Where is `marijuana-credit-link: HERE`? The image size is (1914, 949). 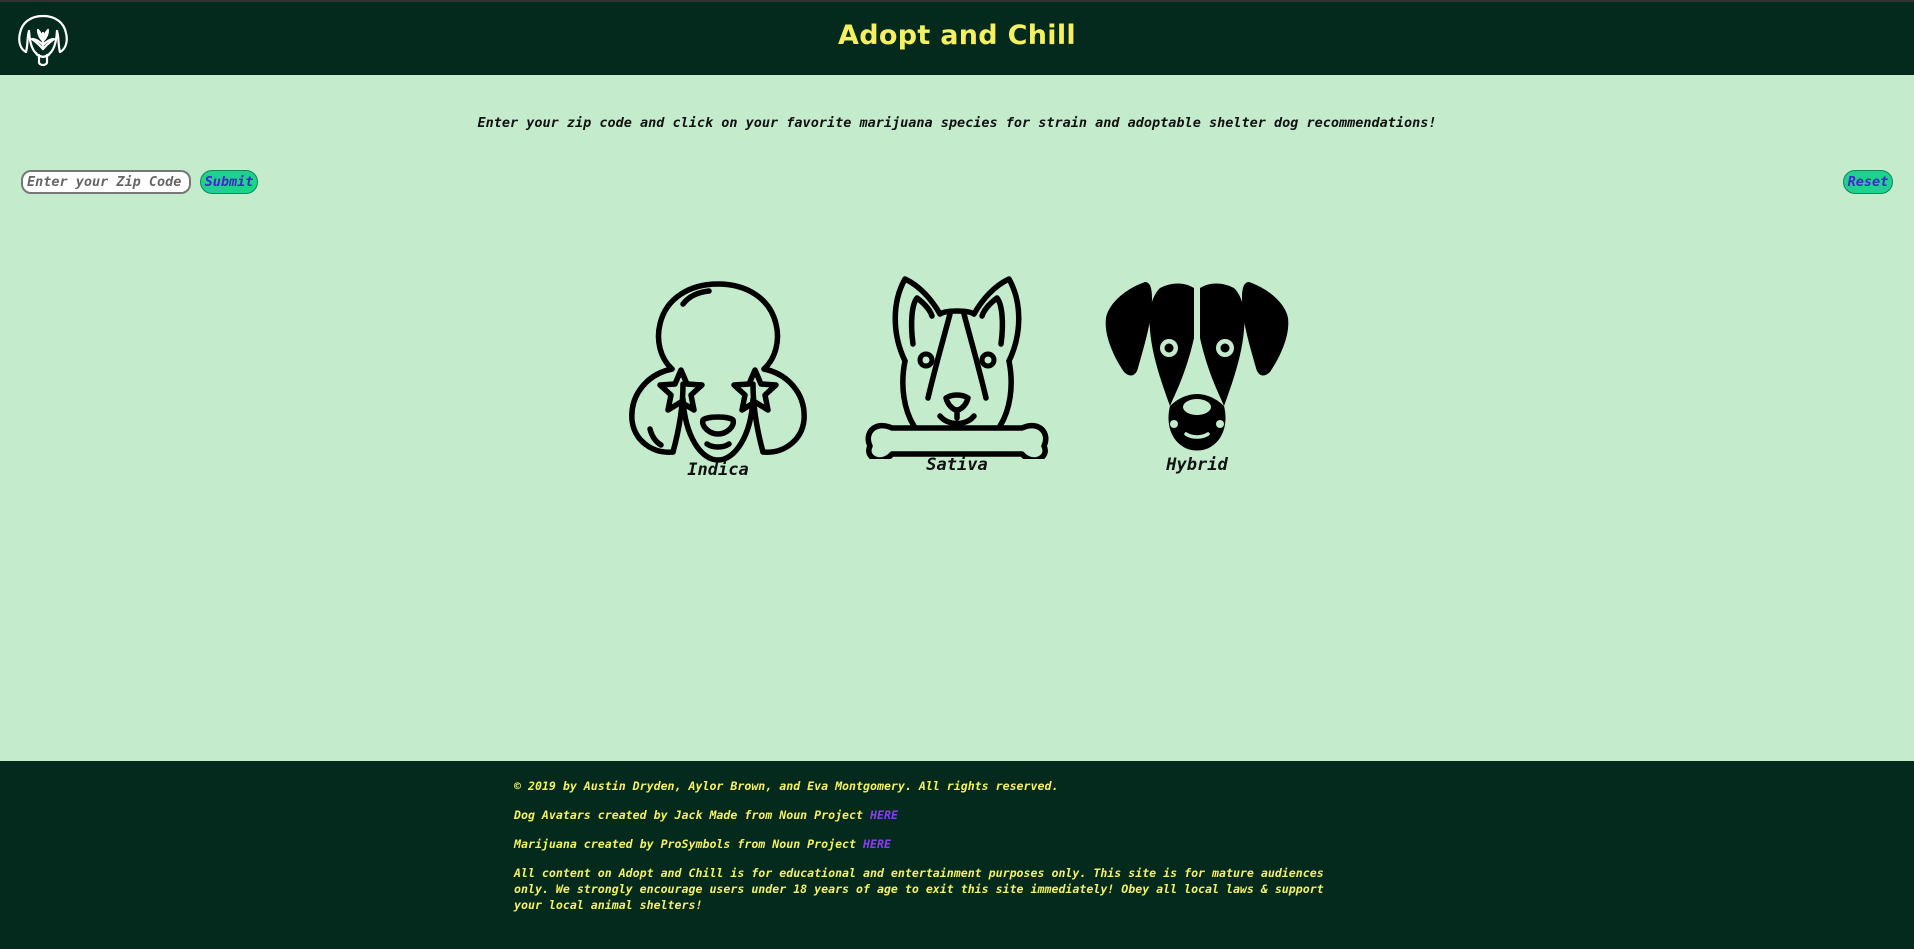
marijuana-credit-link: HERE is located at coordinates (877, 844).